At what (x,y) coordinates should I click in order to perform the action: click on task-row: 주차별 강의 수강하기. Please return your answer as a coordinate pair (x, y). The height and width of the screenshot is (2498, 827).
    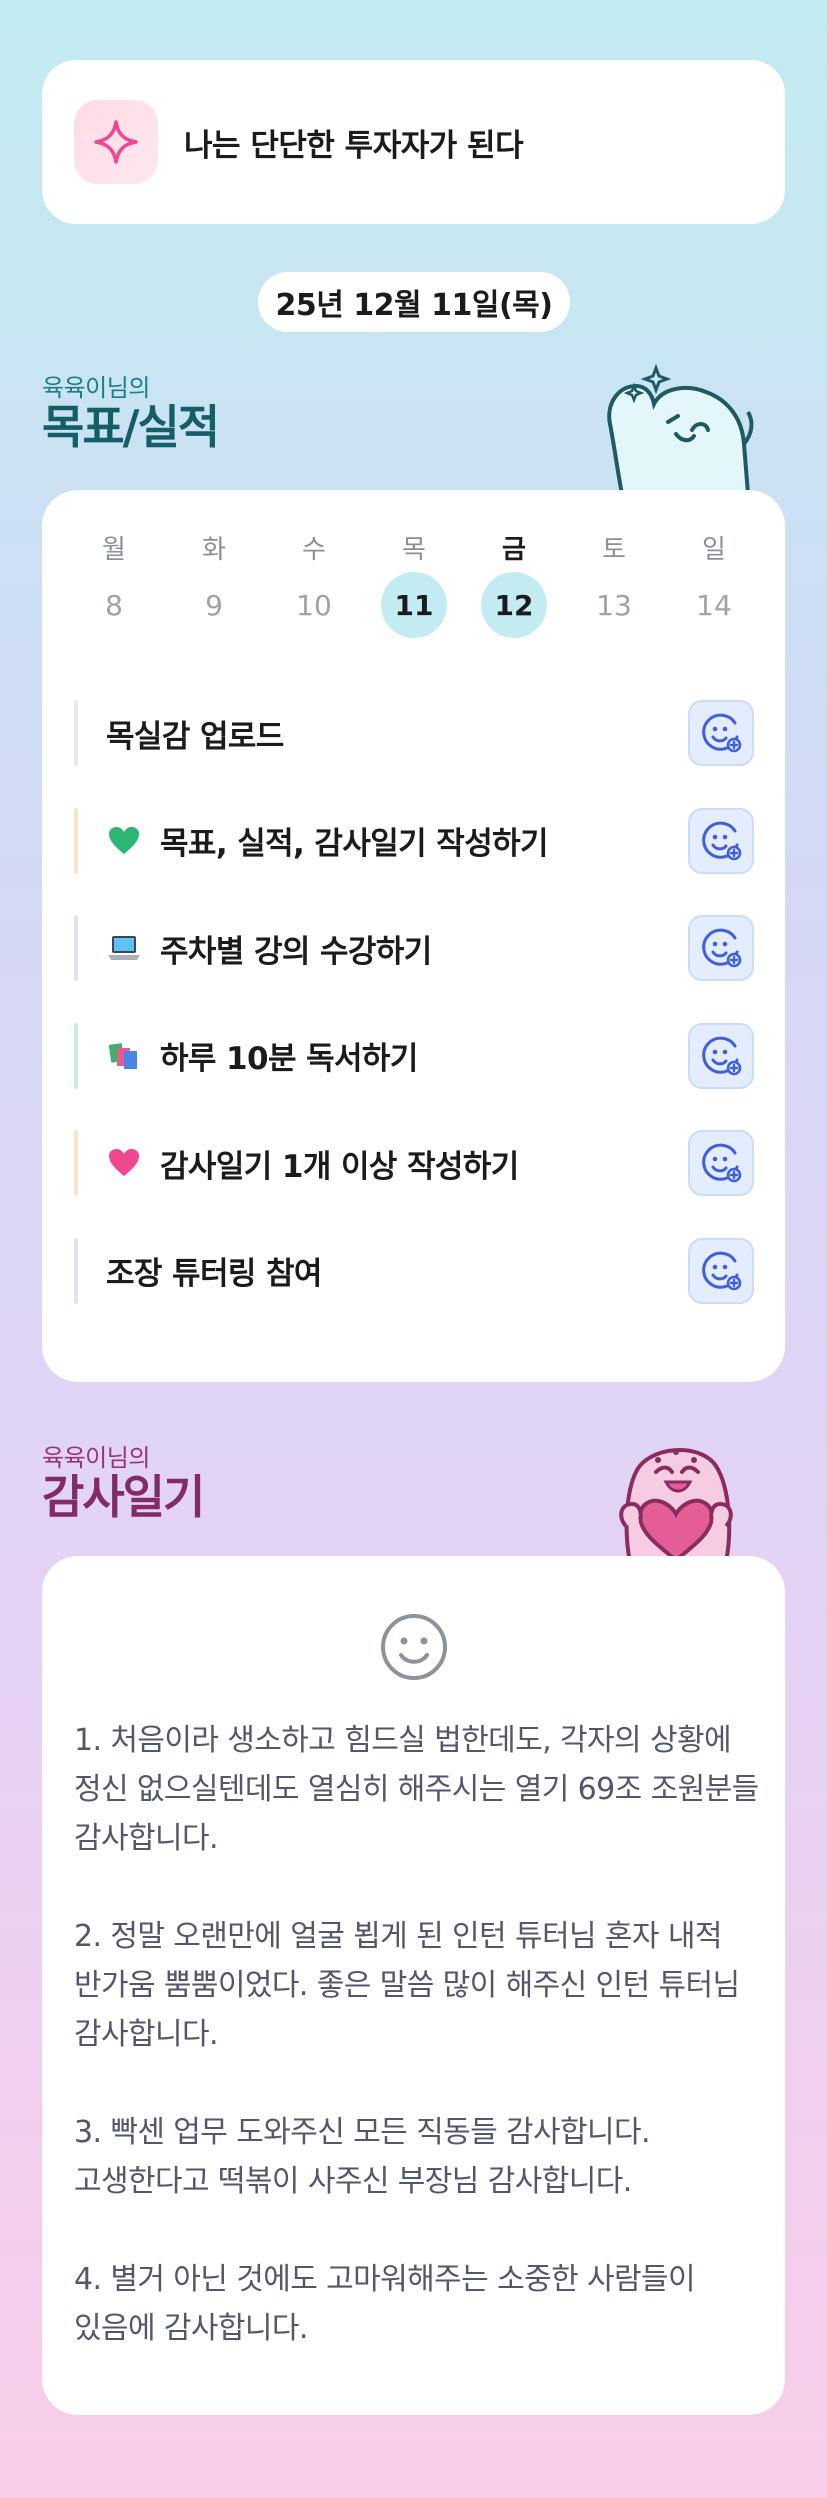
    Looking at the image, I should click on (414, 948).